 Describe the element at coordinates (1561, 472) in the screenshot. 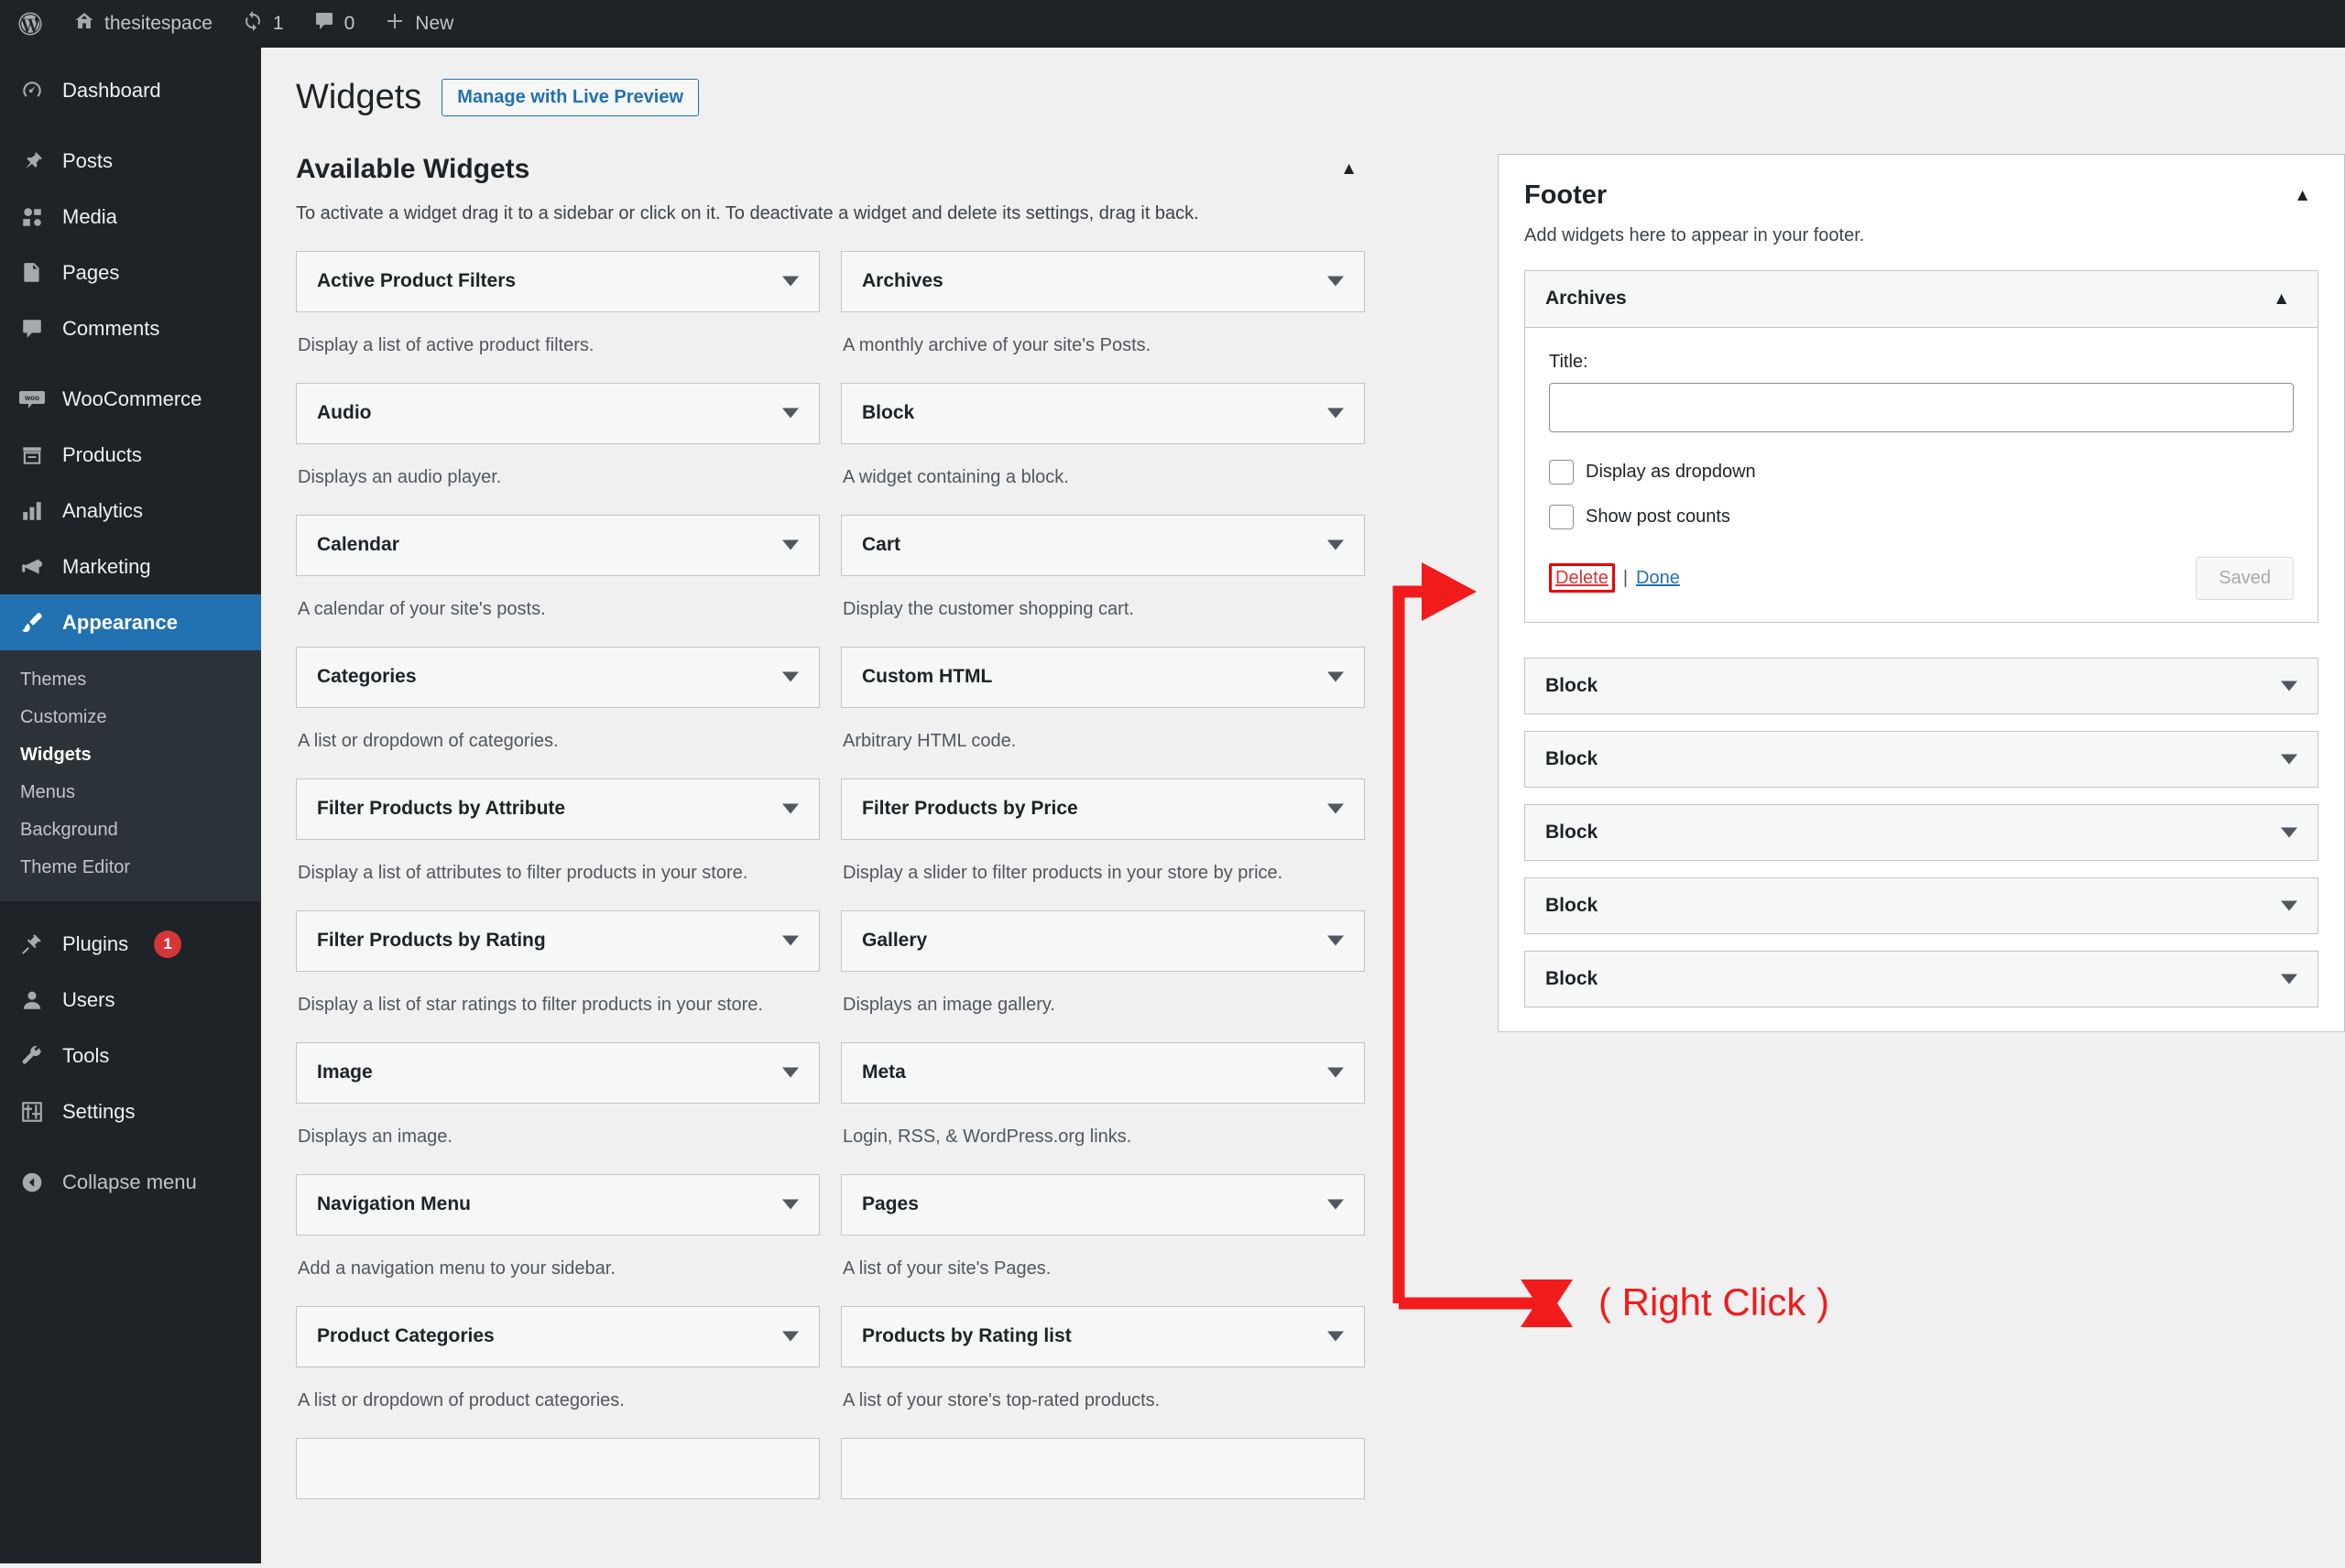

I see `display-as-dropdown-checkbox` at that location.